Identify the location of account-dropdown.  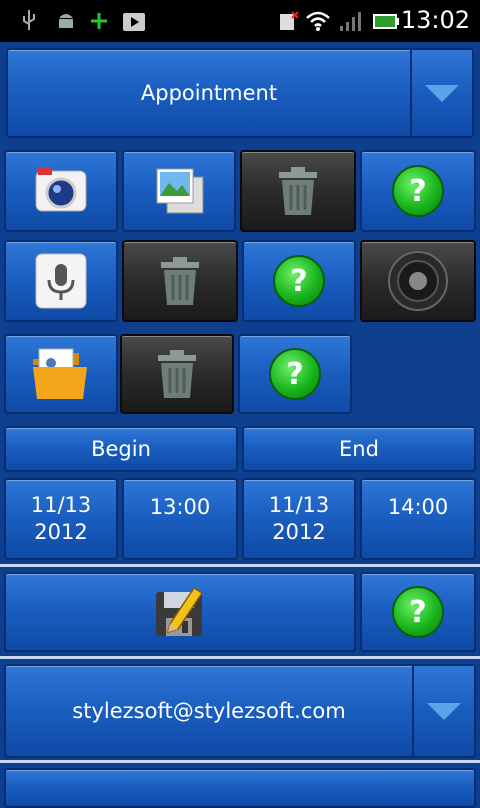
(443, 711).